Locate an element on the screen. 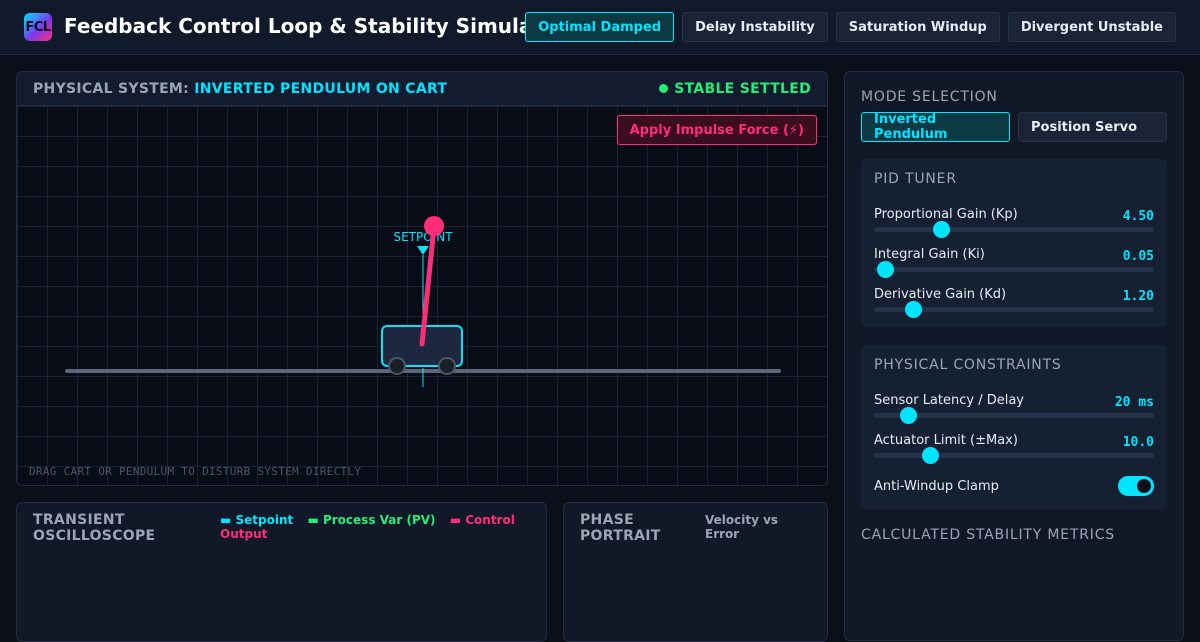 Image resolution: width=1200 pixels, height=642 pixels. mode-selection-title: MODE SELECTION is located at coordinates (929, 97).